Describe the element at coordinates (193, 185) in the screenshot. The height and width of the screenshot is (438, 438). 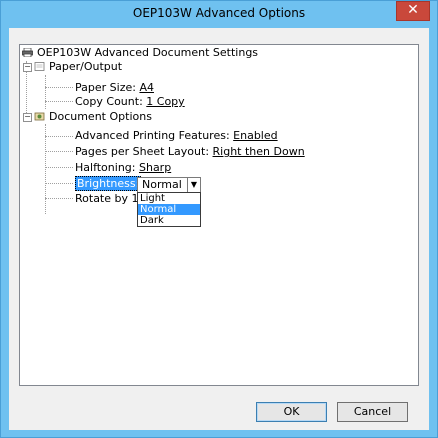
I see `chevron-down-icon: ▼` at that location.